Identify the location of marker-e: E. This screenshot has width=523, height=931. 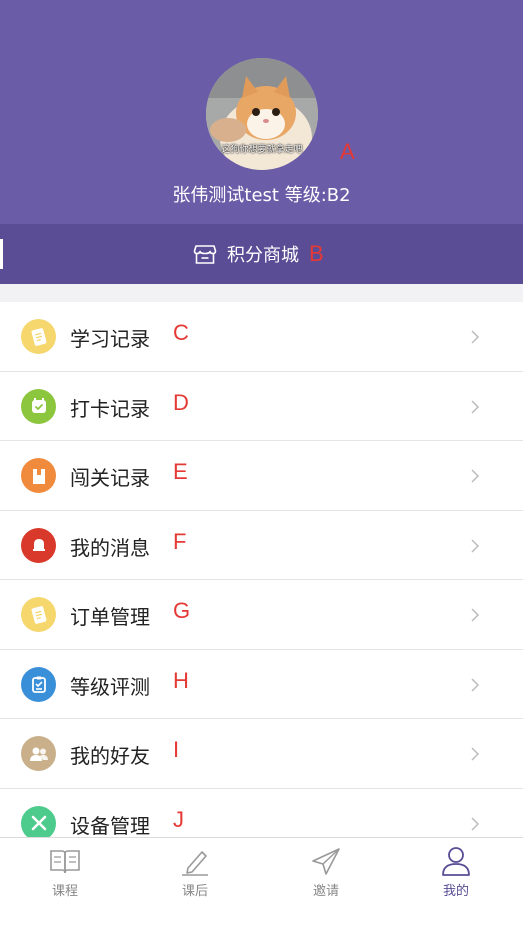
(180, 471).